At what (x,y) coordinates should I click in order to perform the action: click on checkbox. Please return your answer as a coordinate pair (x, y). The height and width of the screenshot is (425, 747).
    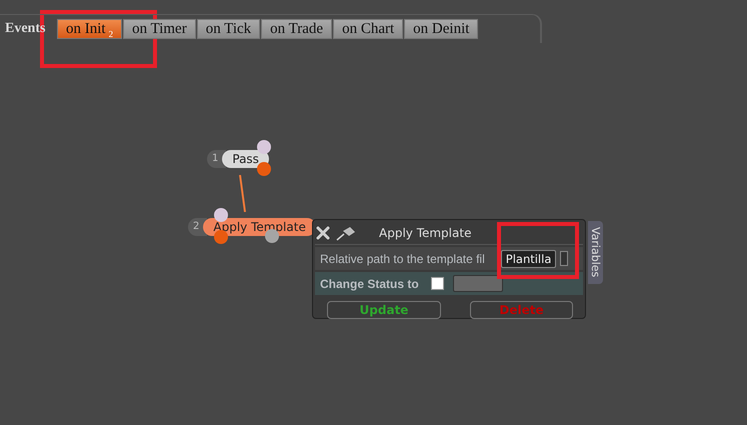
    Looking at the image, I should click on (437, 283).